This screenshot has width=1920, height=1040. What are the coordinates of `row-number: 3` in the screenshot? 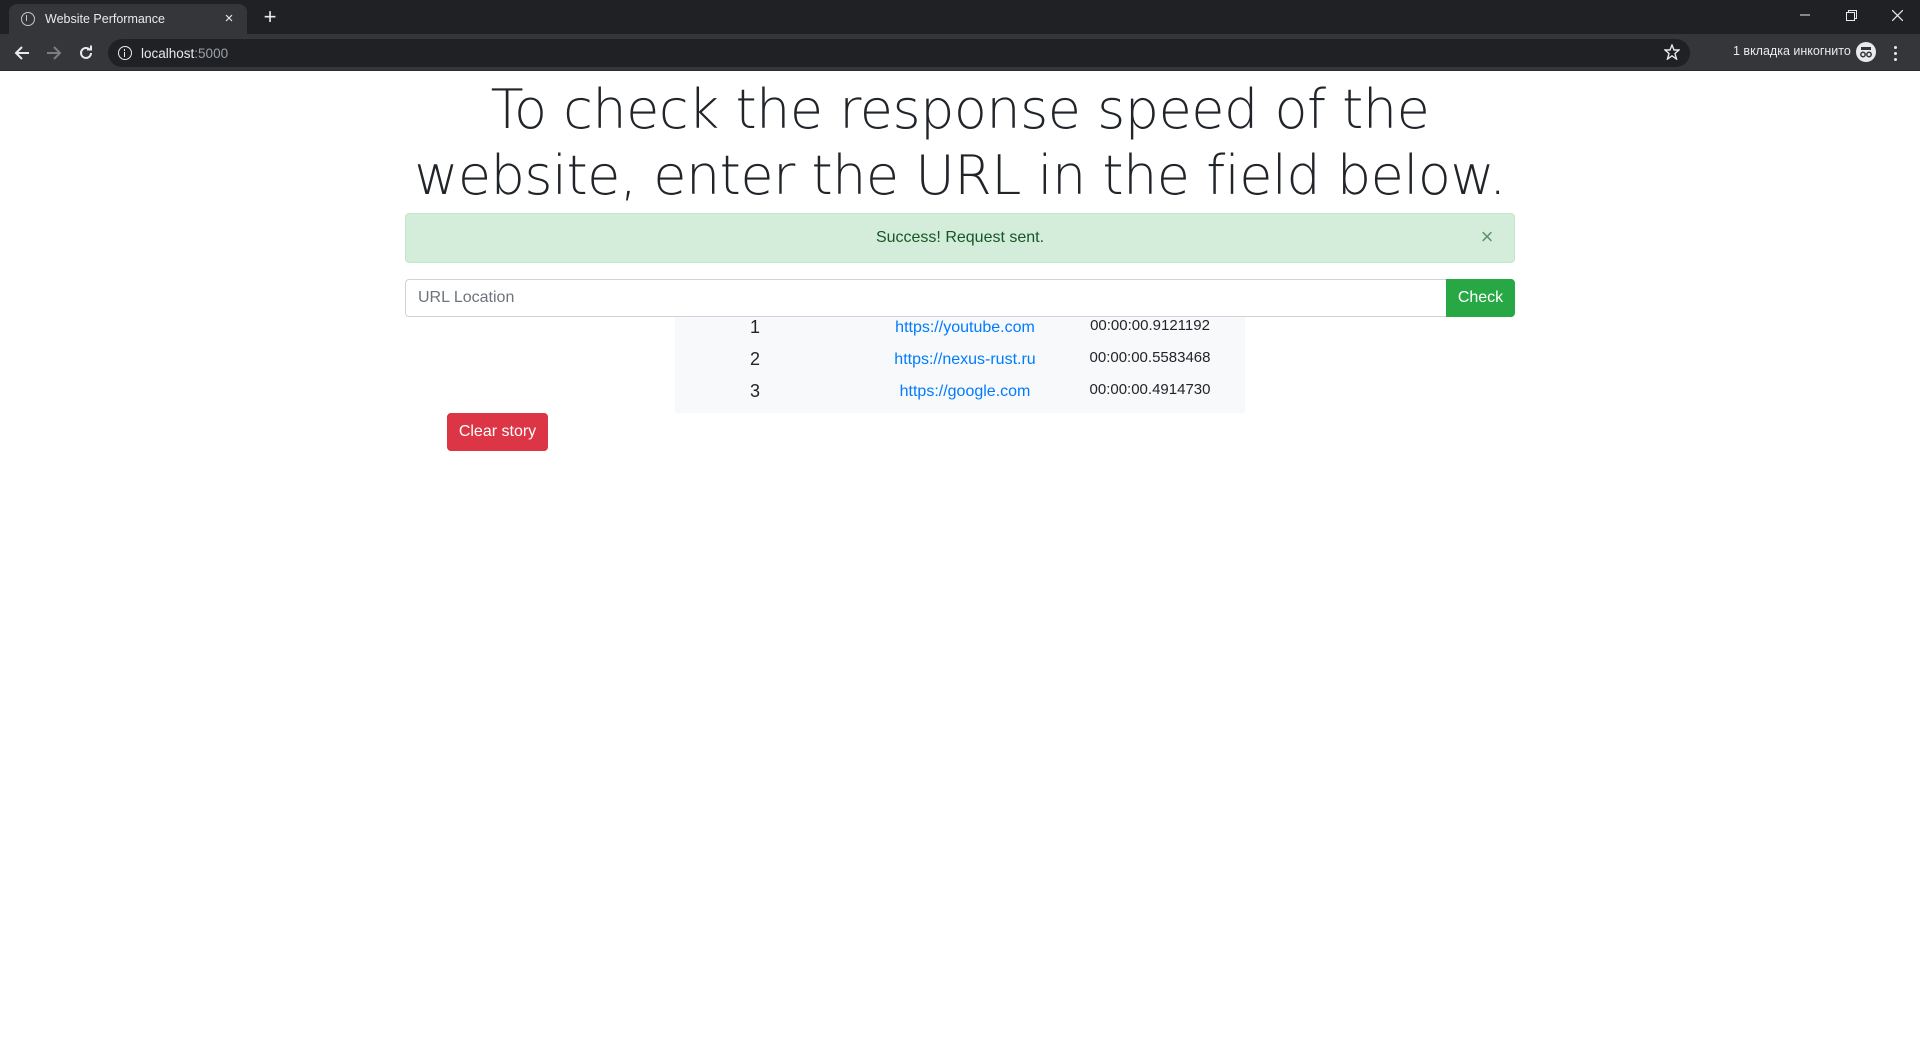 It's located at (754, 391).